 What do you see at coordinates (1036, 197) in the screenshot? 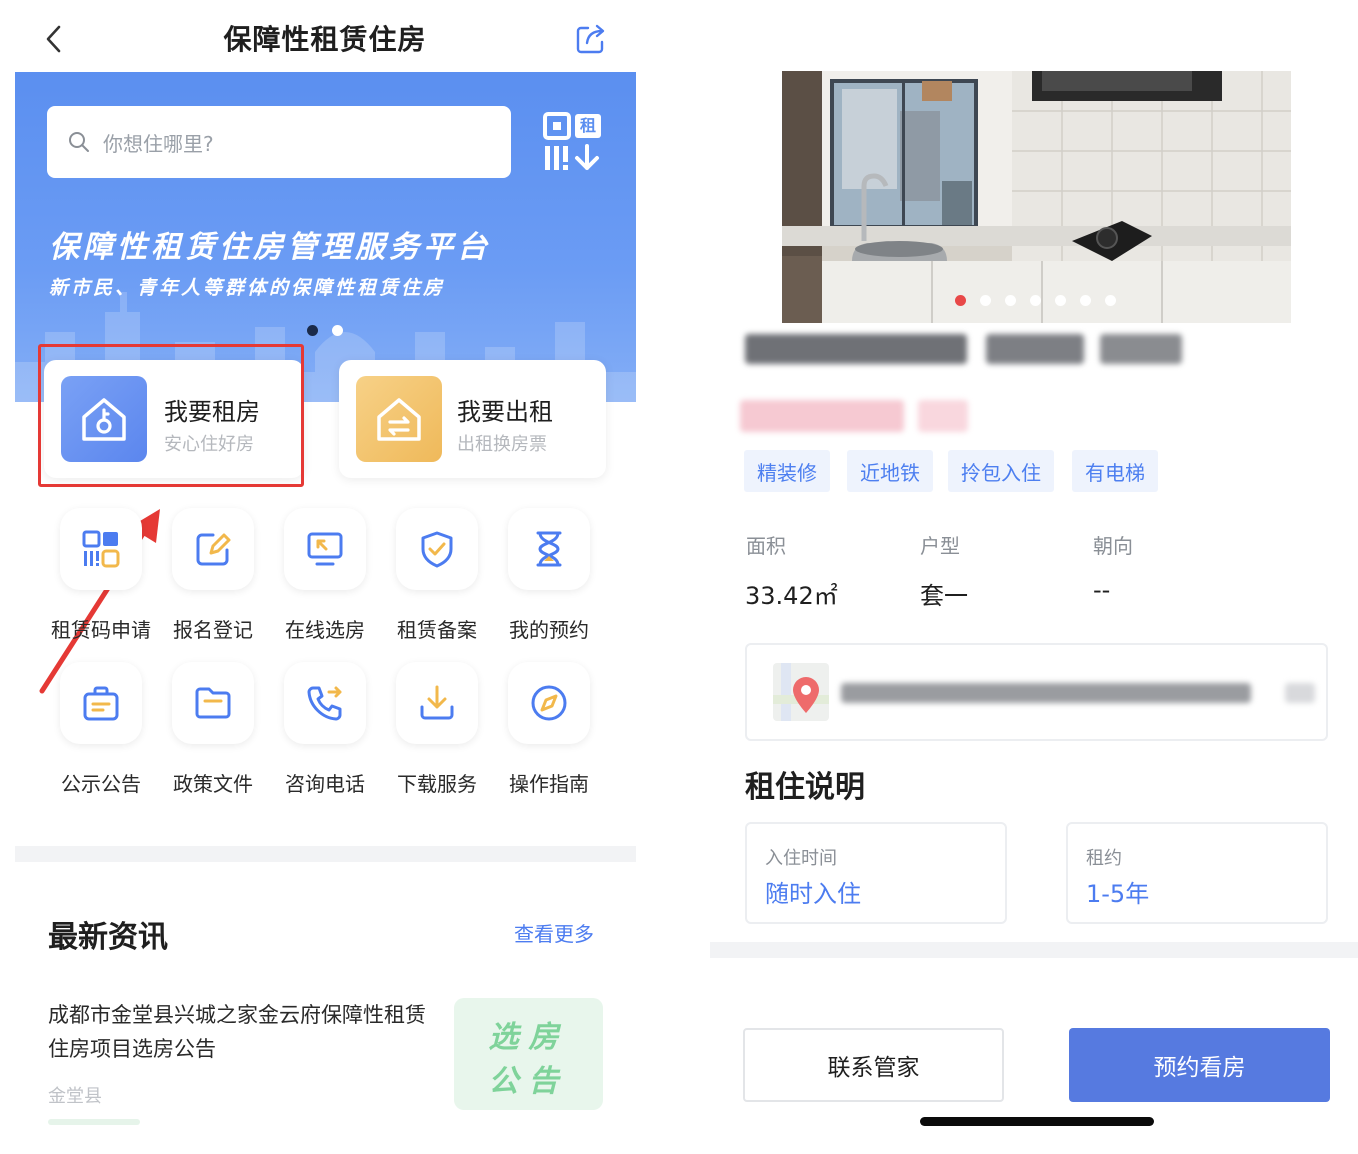
I see `property-photo` at bounding box center [1036, 197].